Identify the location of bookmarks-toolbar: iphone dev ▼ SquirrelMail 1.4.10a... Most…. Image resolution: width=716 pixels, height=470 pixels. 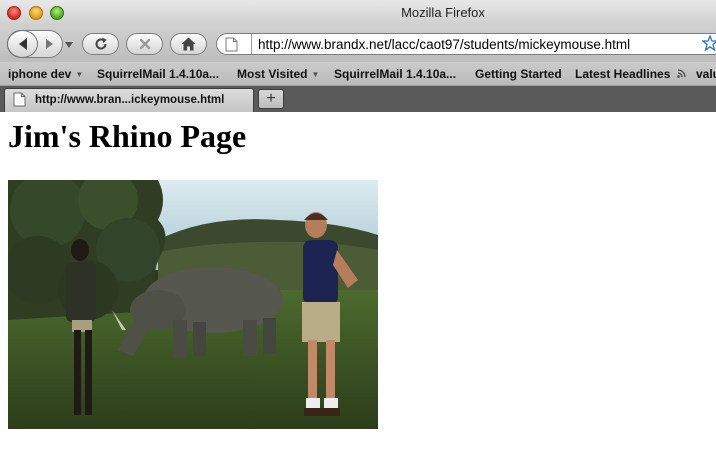
(358, 74).